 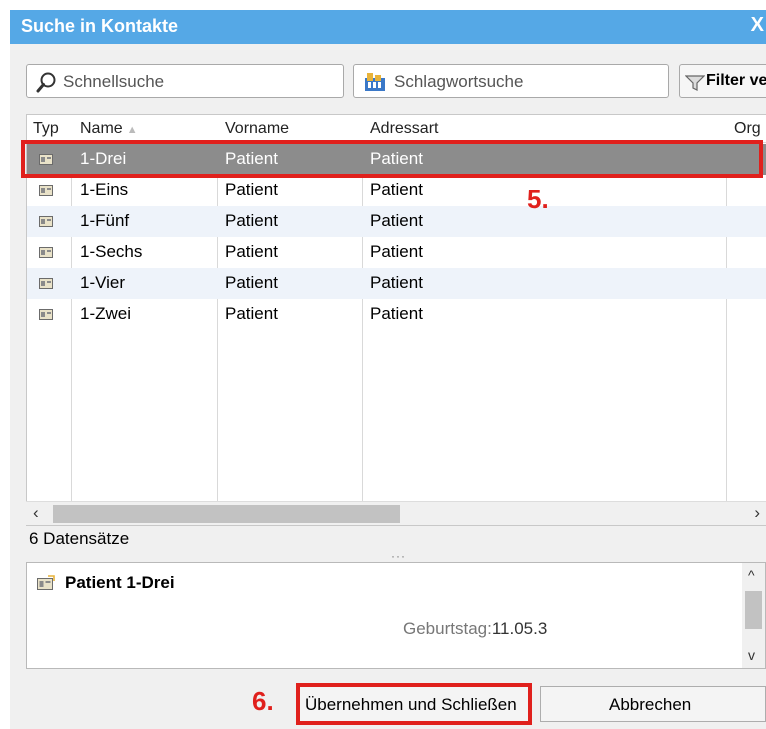 I want to click on detail-panel: Patient 1-Drei Geburtstag:11.05.3 ^ v, so click(x=396, y=615).